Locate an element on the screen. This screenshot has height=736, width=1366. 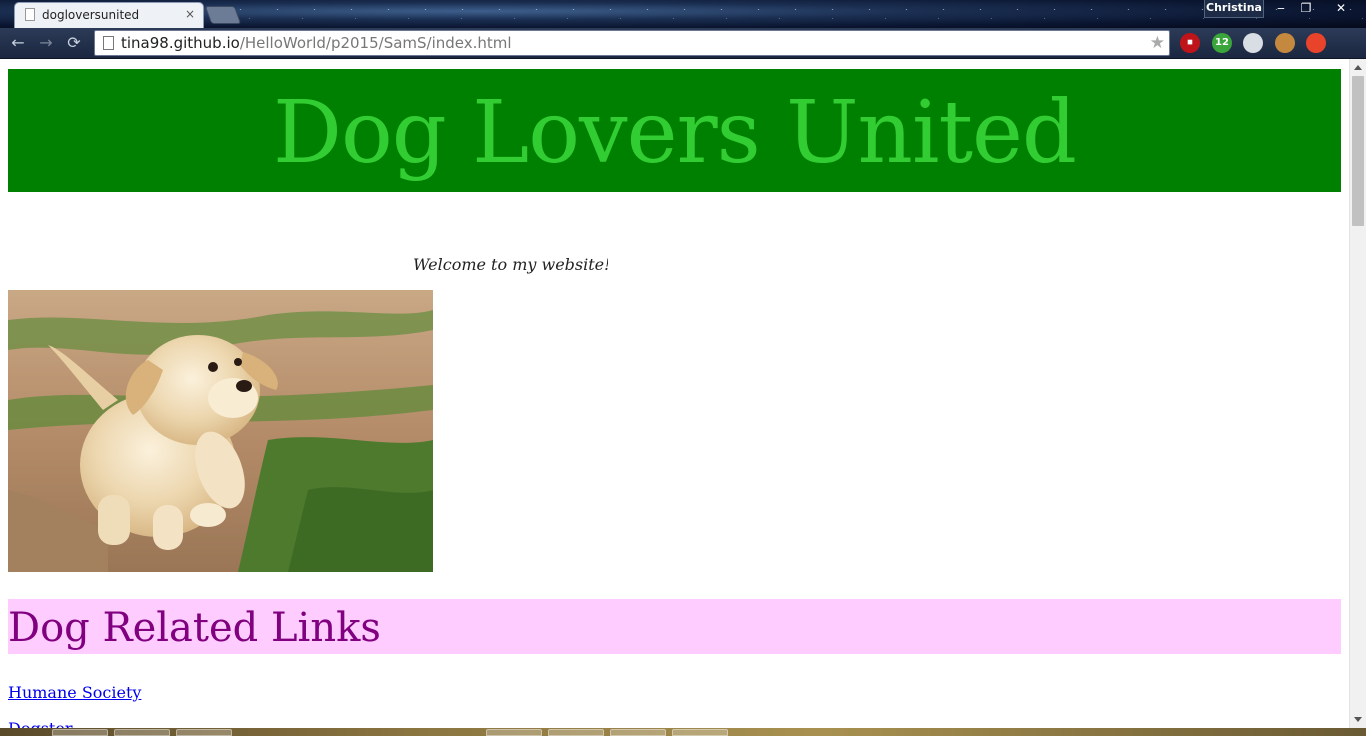
balloon-icon is located at coordinates (1253, 43).